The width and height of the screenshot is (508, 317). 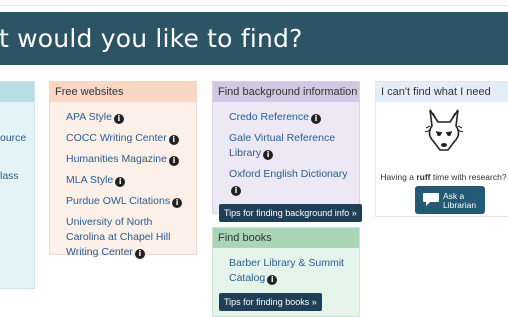 What do you see at coordinates (431, 199) in the screenshot?
I see `chat-bubble-icon` at bounding box center [431, 199].